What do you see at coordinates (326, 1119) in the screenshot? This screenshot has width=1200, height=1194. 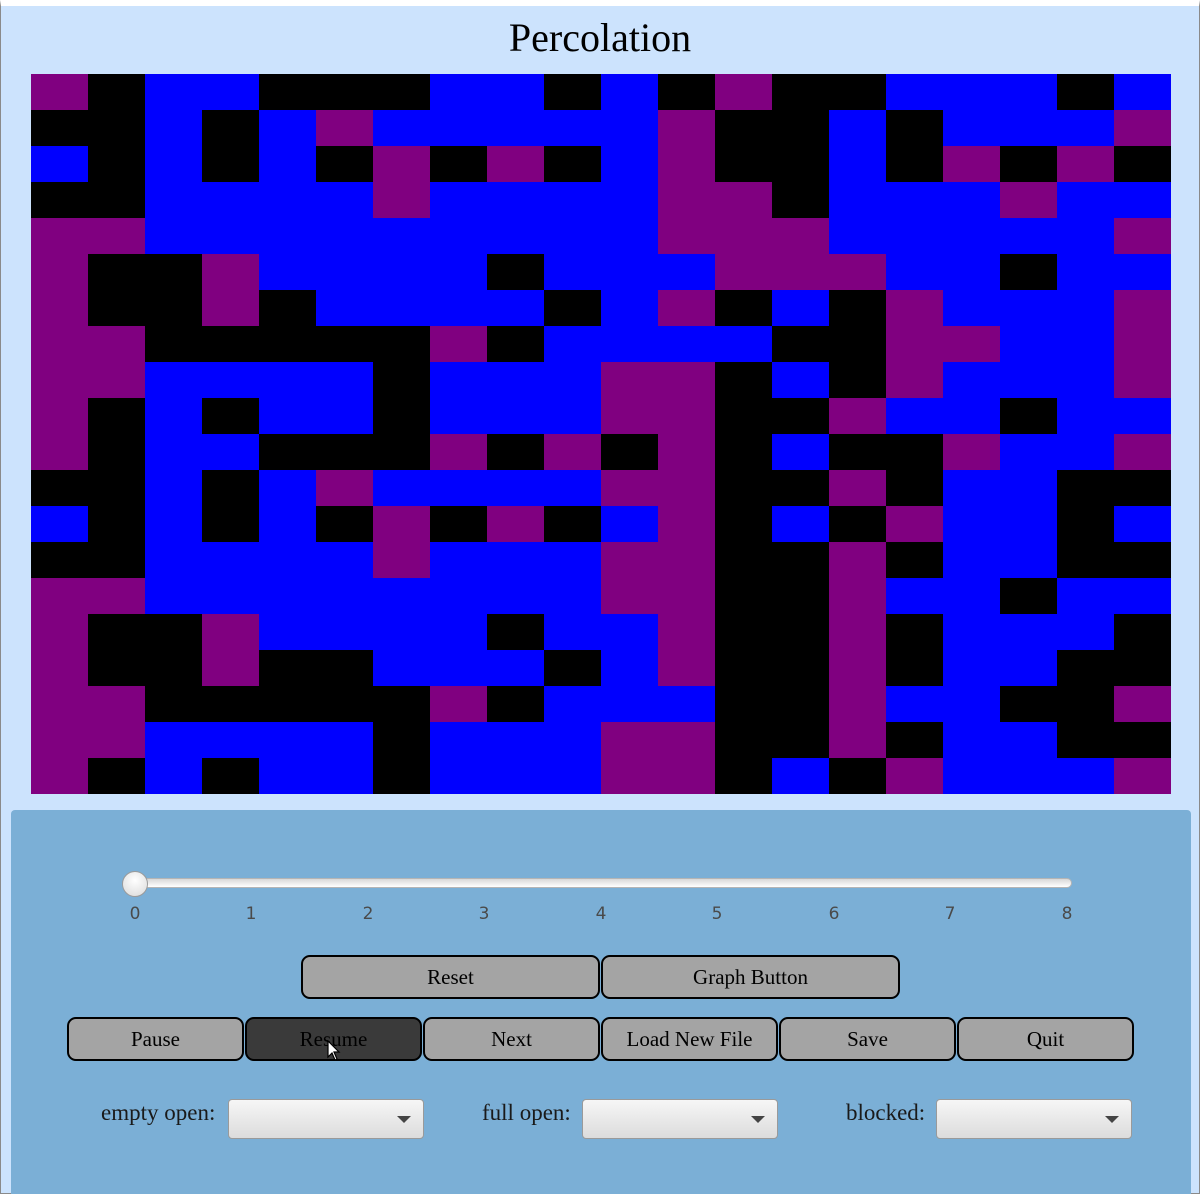 I see `empty-open-color-select` at bounding box center [326, 1119].